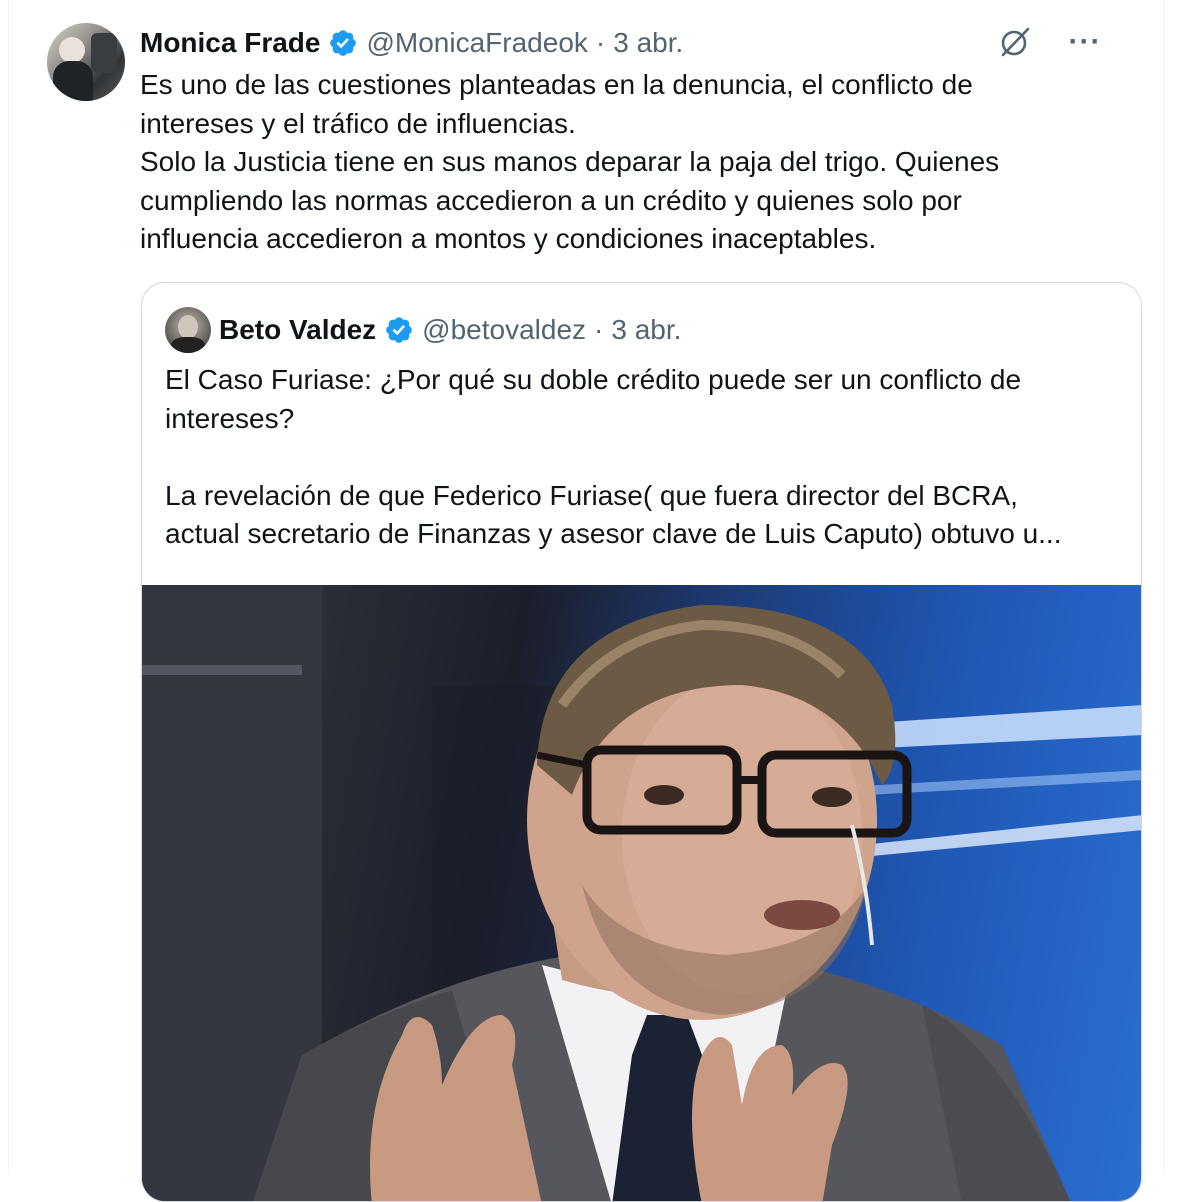 Image resolution: width=1200 pixels, height=1202 pixels. Describe the element at coordinates (646, 330) in the screenshot. I see `quoted-tweet-date: 3 abr.` at that location.